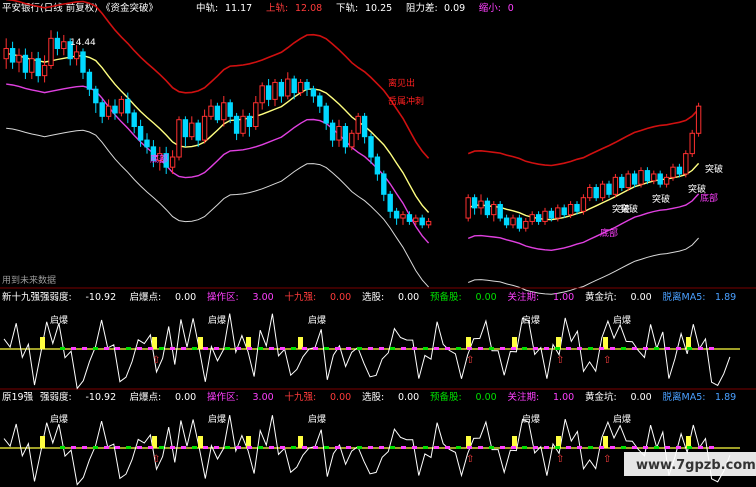  I want to click on main-annotation-7: 底部, so click(709, 198).